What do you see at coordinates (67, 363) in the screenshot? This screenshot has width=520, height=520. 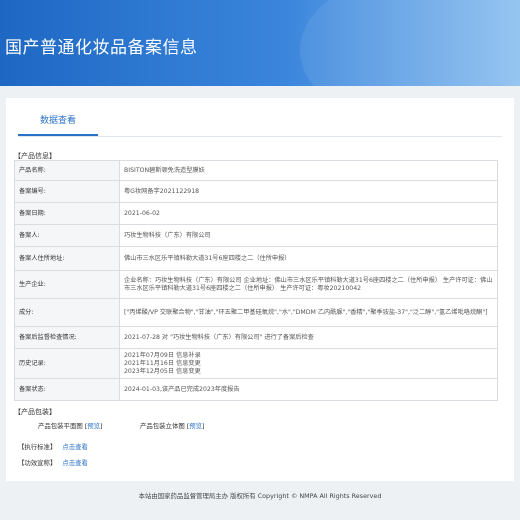 I see `row-label: 历史记录:` at bounding box center [67, 363].